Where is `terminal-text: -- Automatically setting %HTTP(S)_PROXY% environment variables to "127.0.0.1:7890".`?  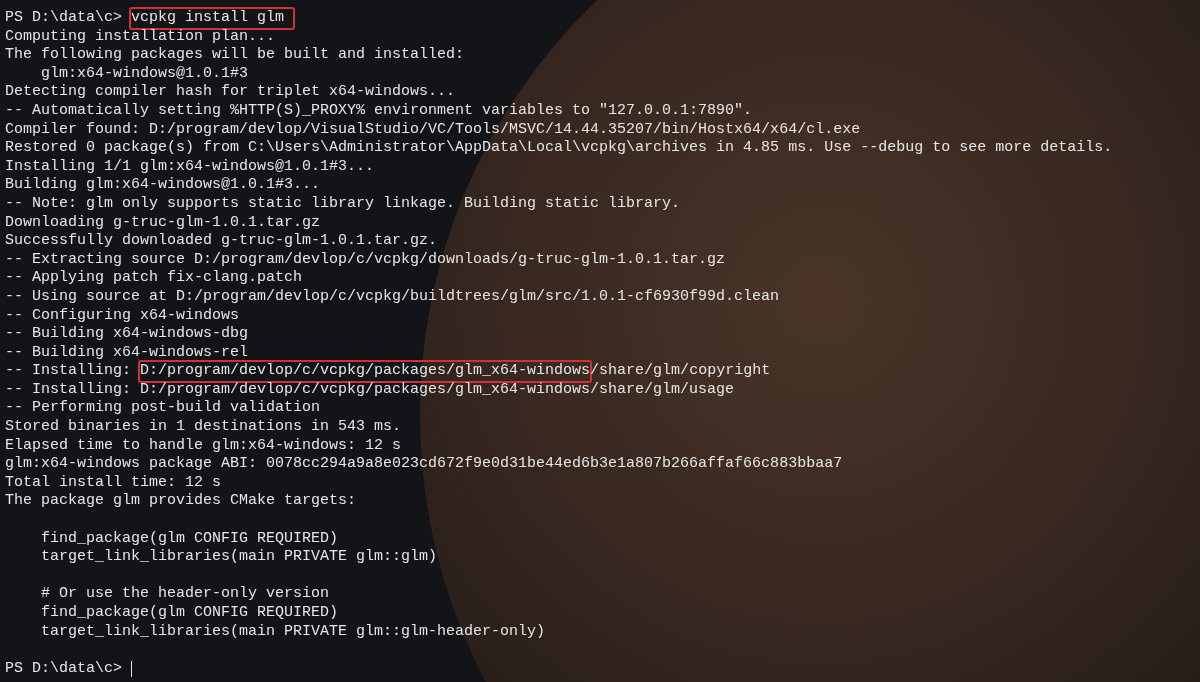
terminal-text: -- Automatically setting %HTTP(S)_PROXY% environment variables to "127.0.0.1:7890". is located at coordinates (379, 111).